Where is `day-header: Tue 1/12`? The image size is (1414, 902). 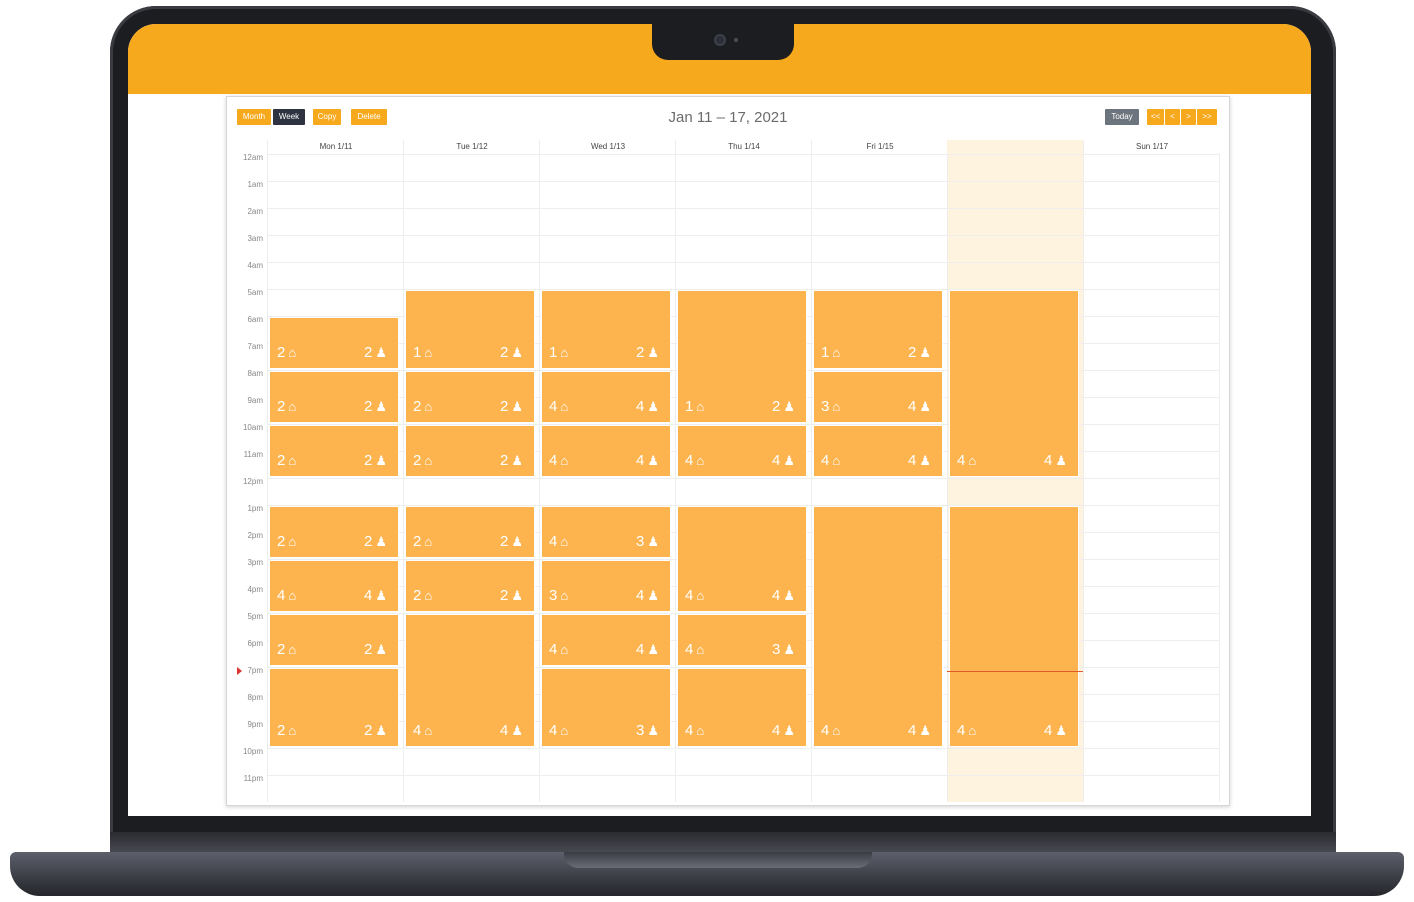
day-header: Tue 1/12 is located at coordinates (471, 147).